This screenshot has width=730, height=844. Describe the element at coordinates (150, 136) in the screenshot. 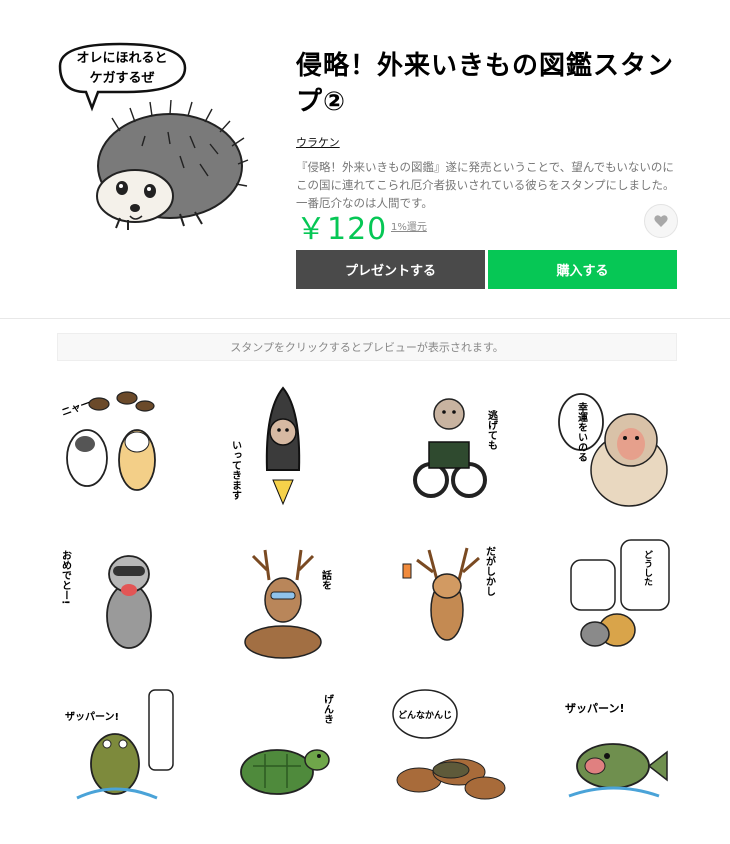

I see `main-sticker-image: オレにほれると ケガするぜ` at that location.